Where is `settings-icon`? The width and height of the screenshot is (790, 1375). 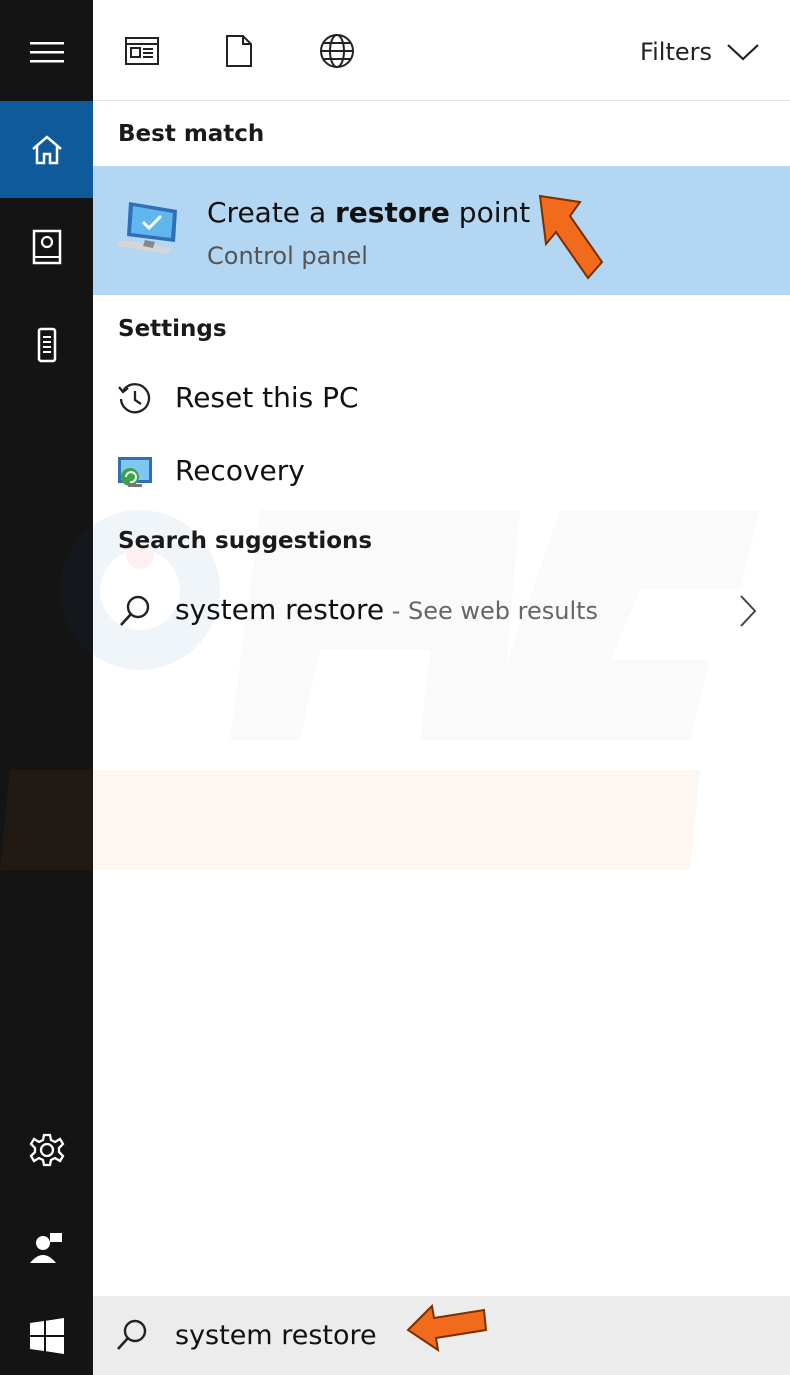
settings-icon is located at coordinates (46, 1149).